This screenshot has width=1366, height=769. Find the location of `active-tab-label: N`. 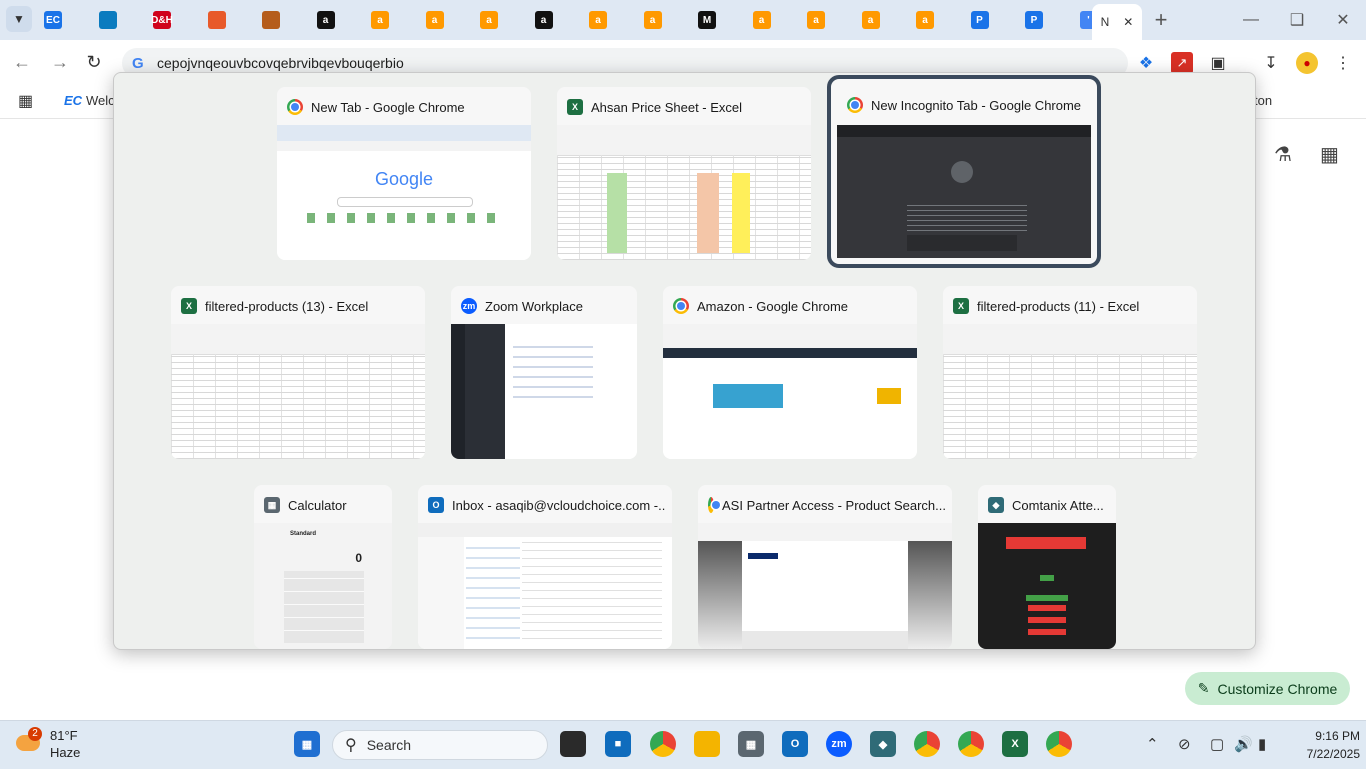

active-tab-label: N is located at coordinates (1105, 22).